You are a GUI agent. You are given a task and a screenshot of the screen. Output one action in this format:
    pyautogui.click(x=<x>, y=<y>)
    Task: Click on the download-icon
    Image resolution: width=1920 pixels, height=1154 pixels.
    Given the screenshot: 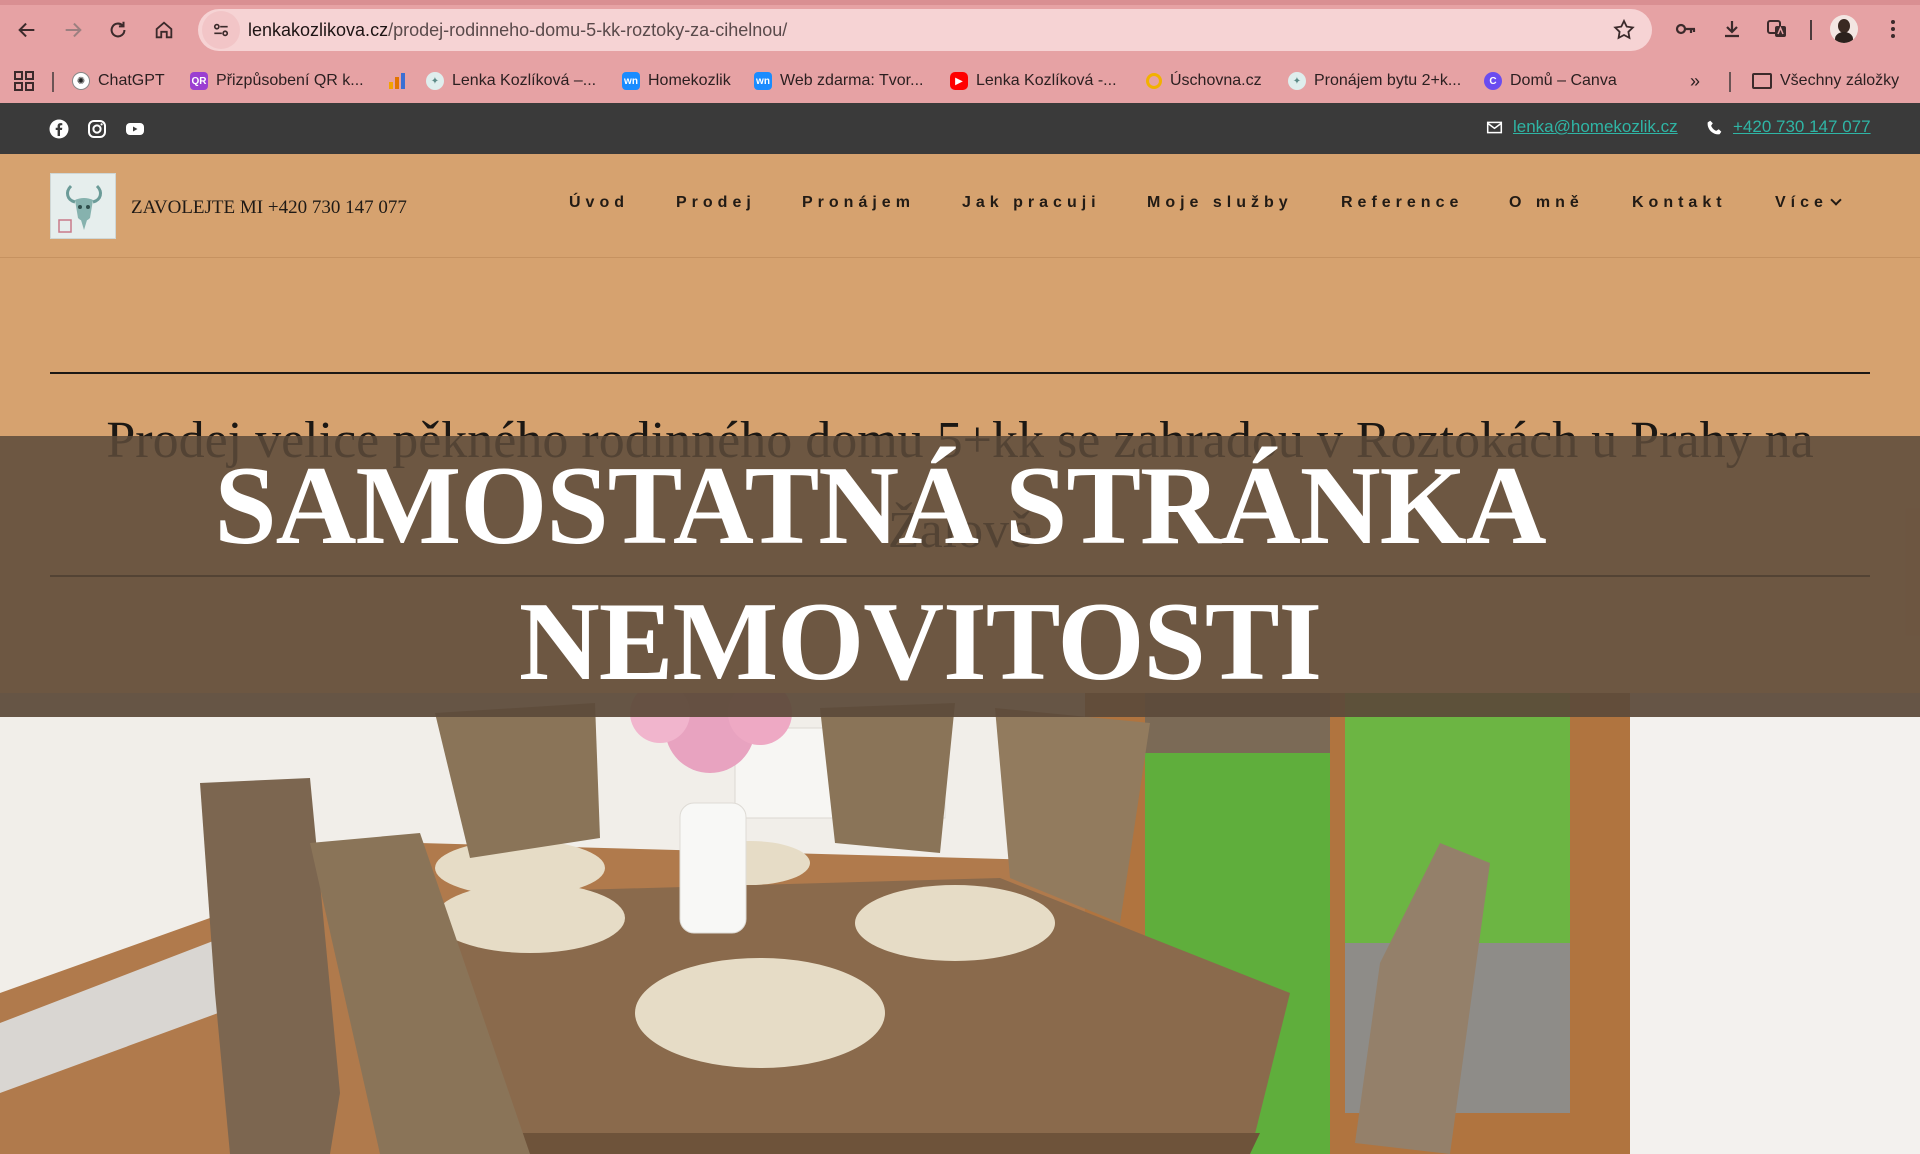 What is the action you would take?
    pyautogui.click(x=1732, y=29)
    